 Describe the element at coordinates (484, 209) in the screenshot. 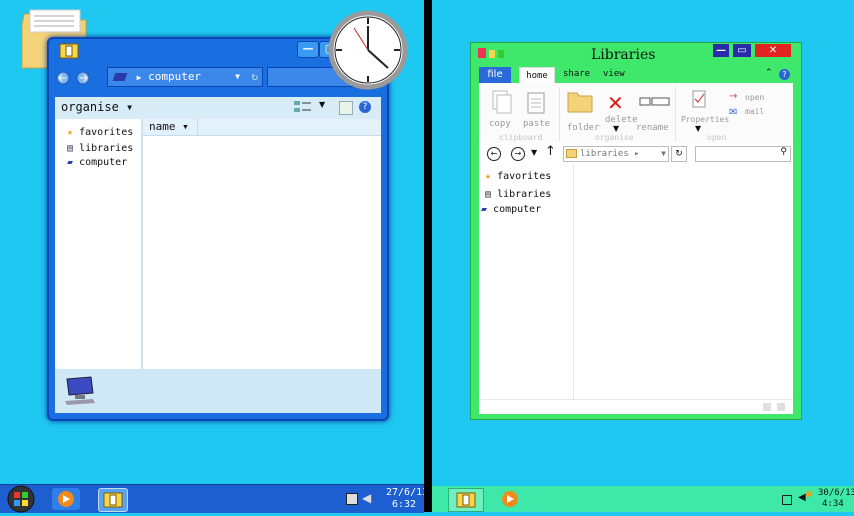

I see `computer-icon: ▰` at that location.